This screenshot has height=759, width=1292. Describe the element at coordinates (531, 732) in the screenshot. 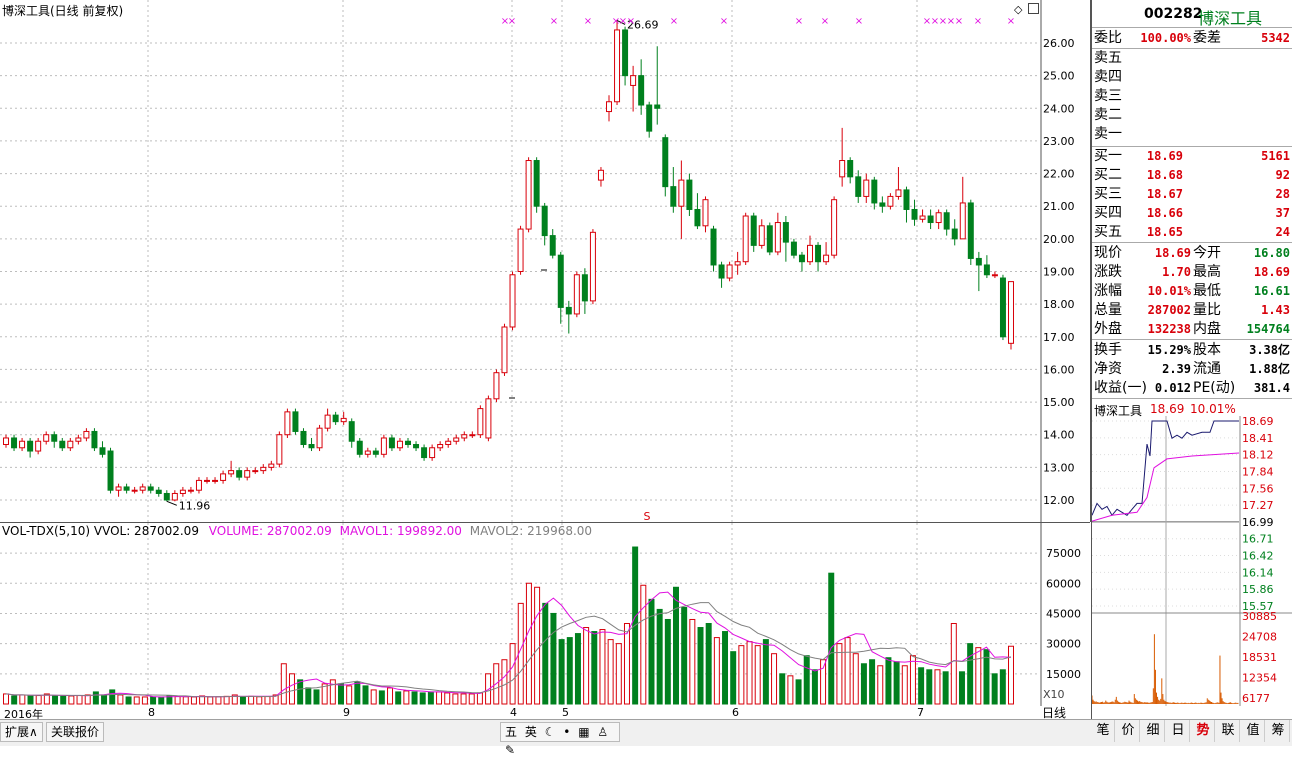

I see `ime-english-icon: 英` at that location.